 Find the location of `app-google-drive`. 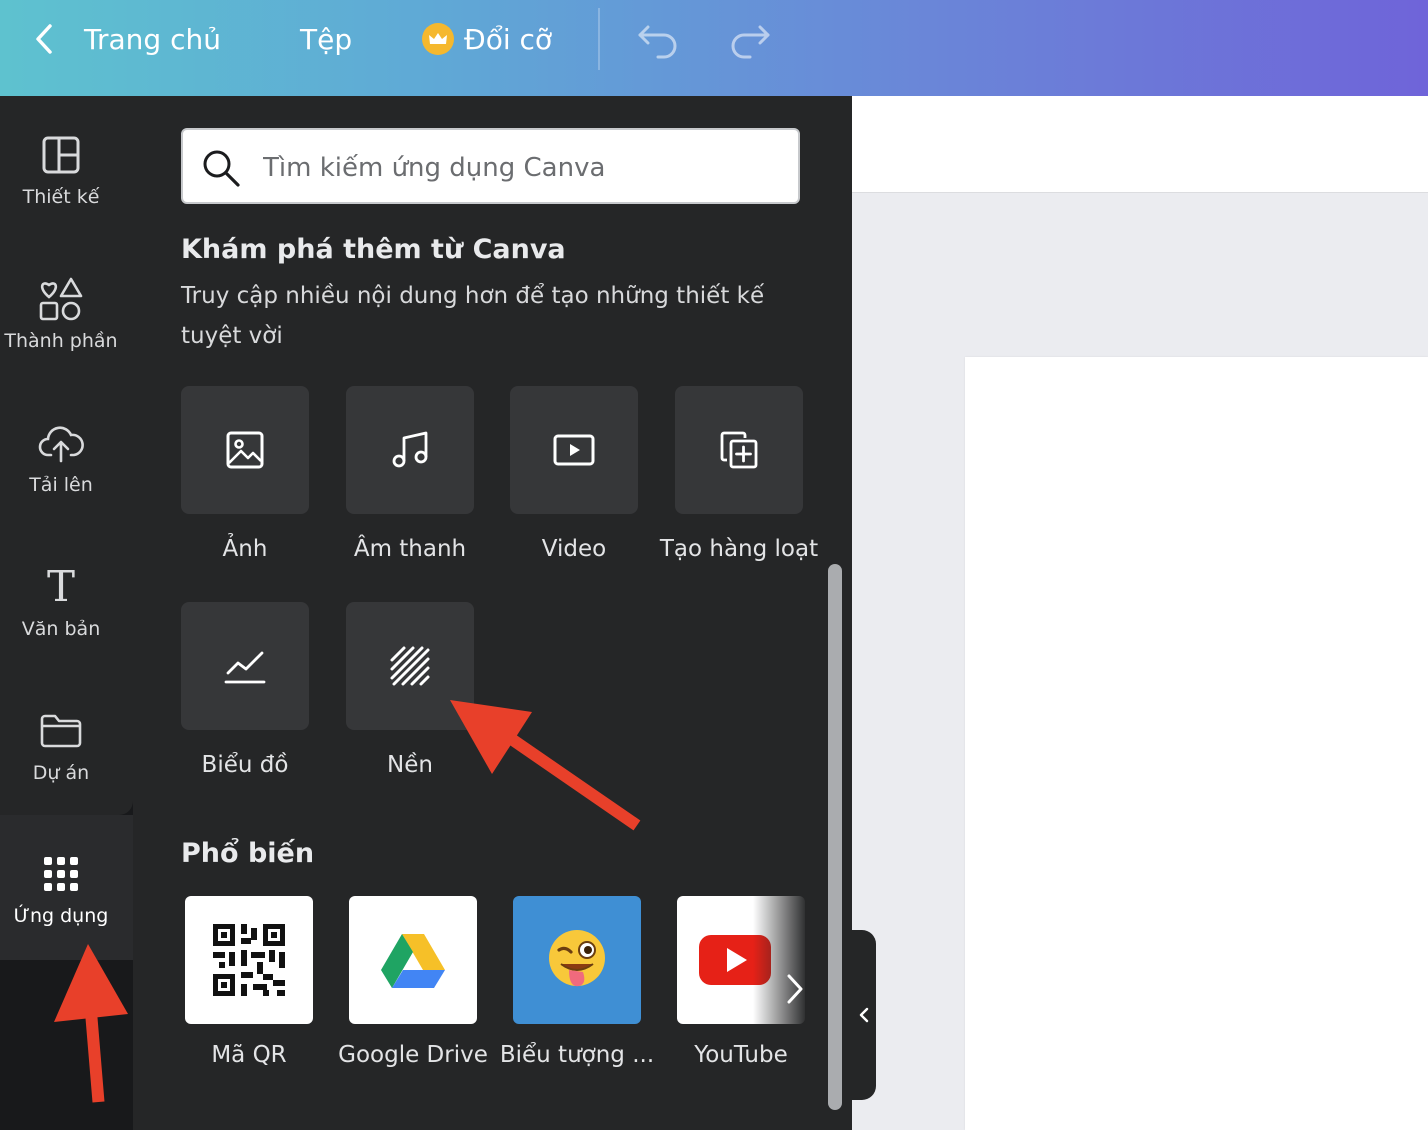

app-google-drive is located at coordinates (413, 960).